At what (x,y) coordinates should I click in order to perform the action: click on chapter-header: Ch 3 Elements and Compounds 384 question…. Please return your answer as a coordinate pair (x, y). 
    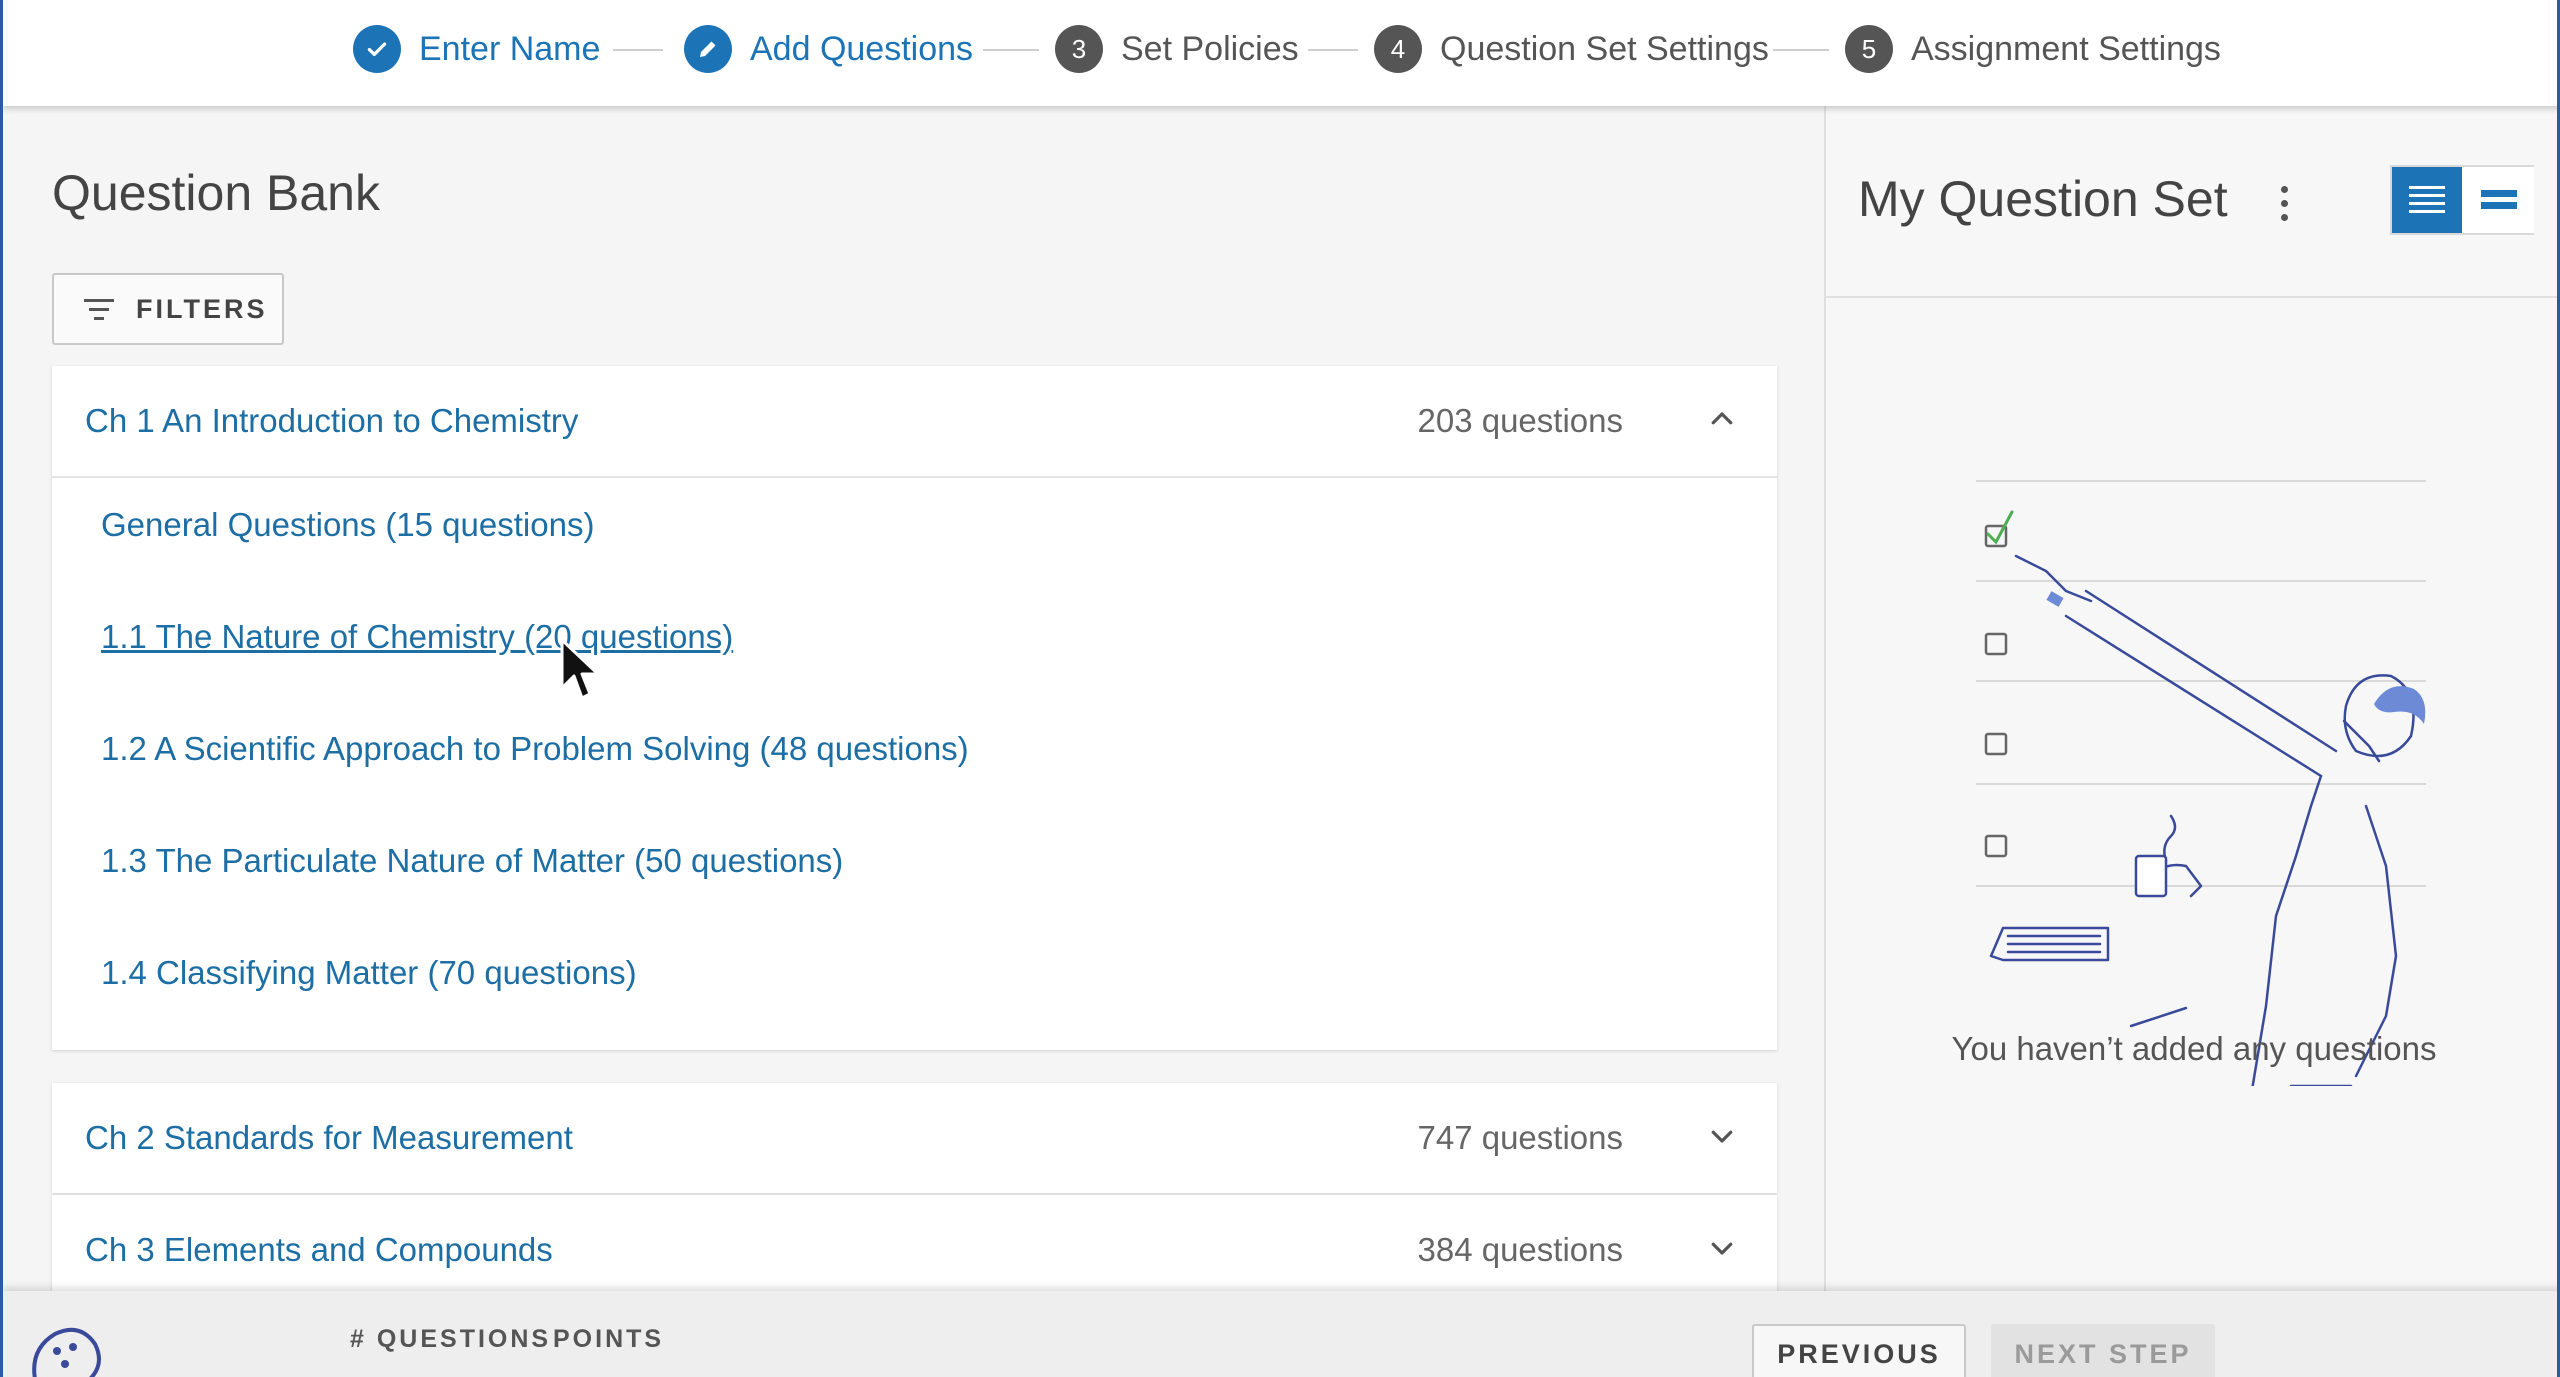
    Looking at the image, I should click on (914, 1250).